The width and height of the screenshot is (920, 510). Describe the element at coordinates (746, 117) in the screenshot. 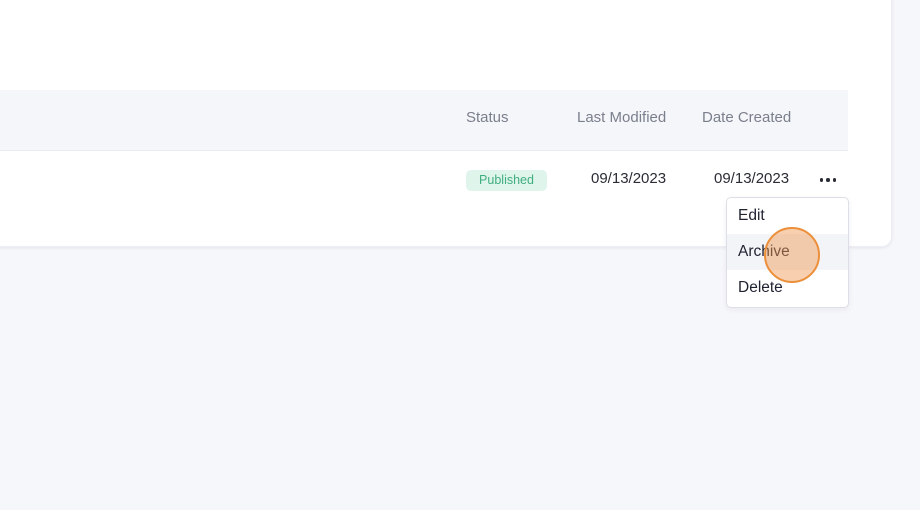

I see `column-header-date-created: Date Created` at that location.